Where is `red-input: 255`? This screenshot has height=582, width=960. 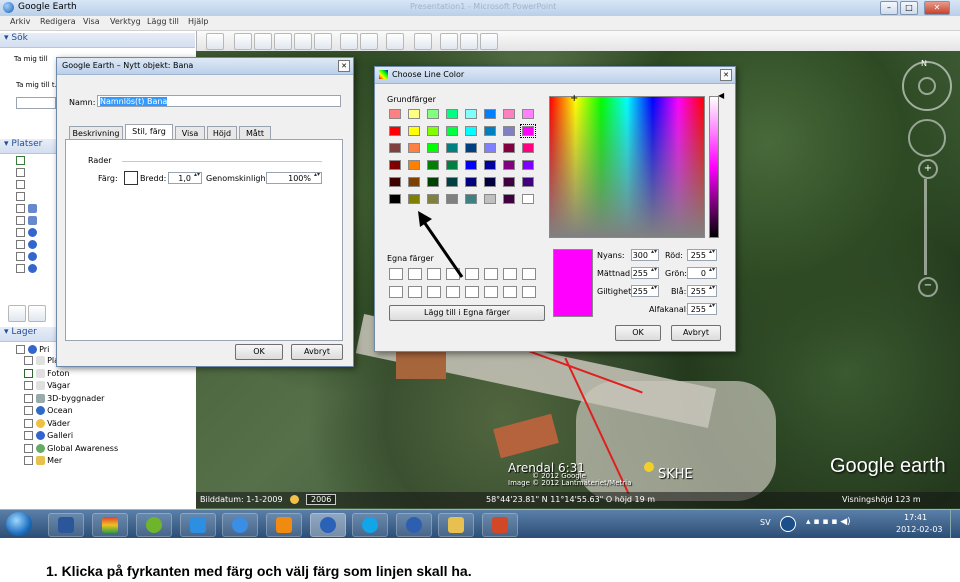
red-input: 255 is located at coordinates (702, 254).